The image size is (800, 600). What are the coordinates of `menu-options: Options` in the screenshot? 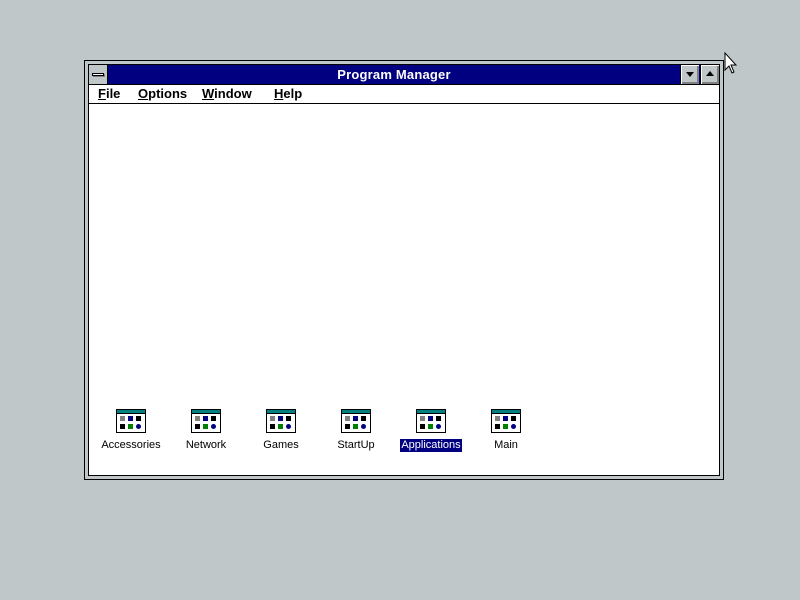 It's located at (162, 94).